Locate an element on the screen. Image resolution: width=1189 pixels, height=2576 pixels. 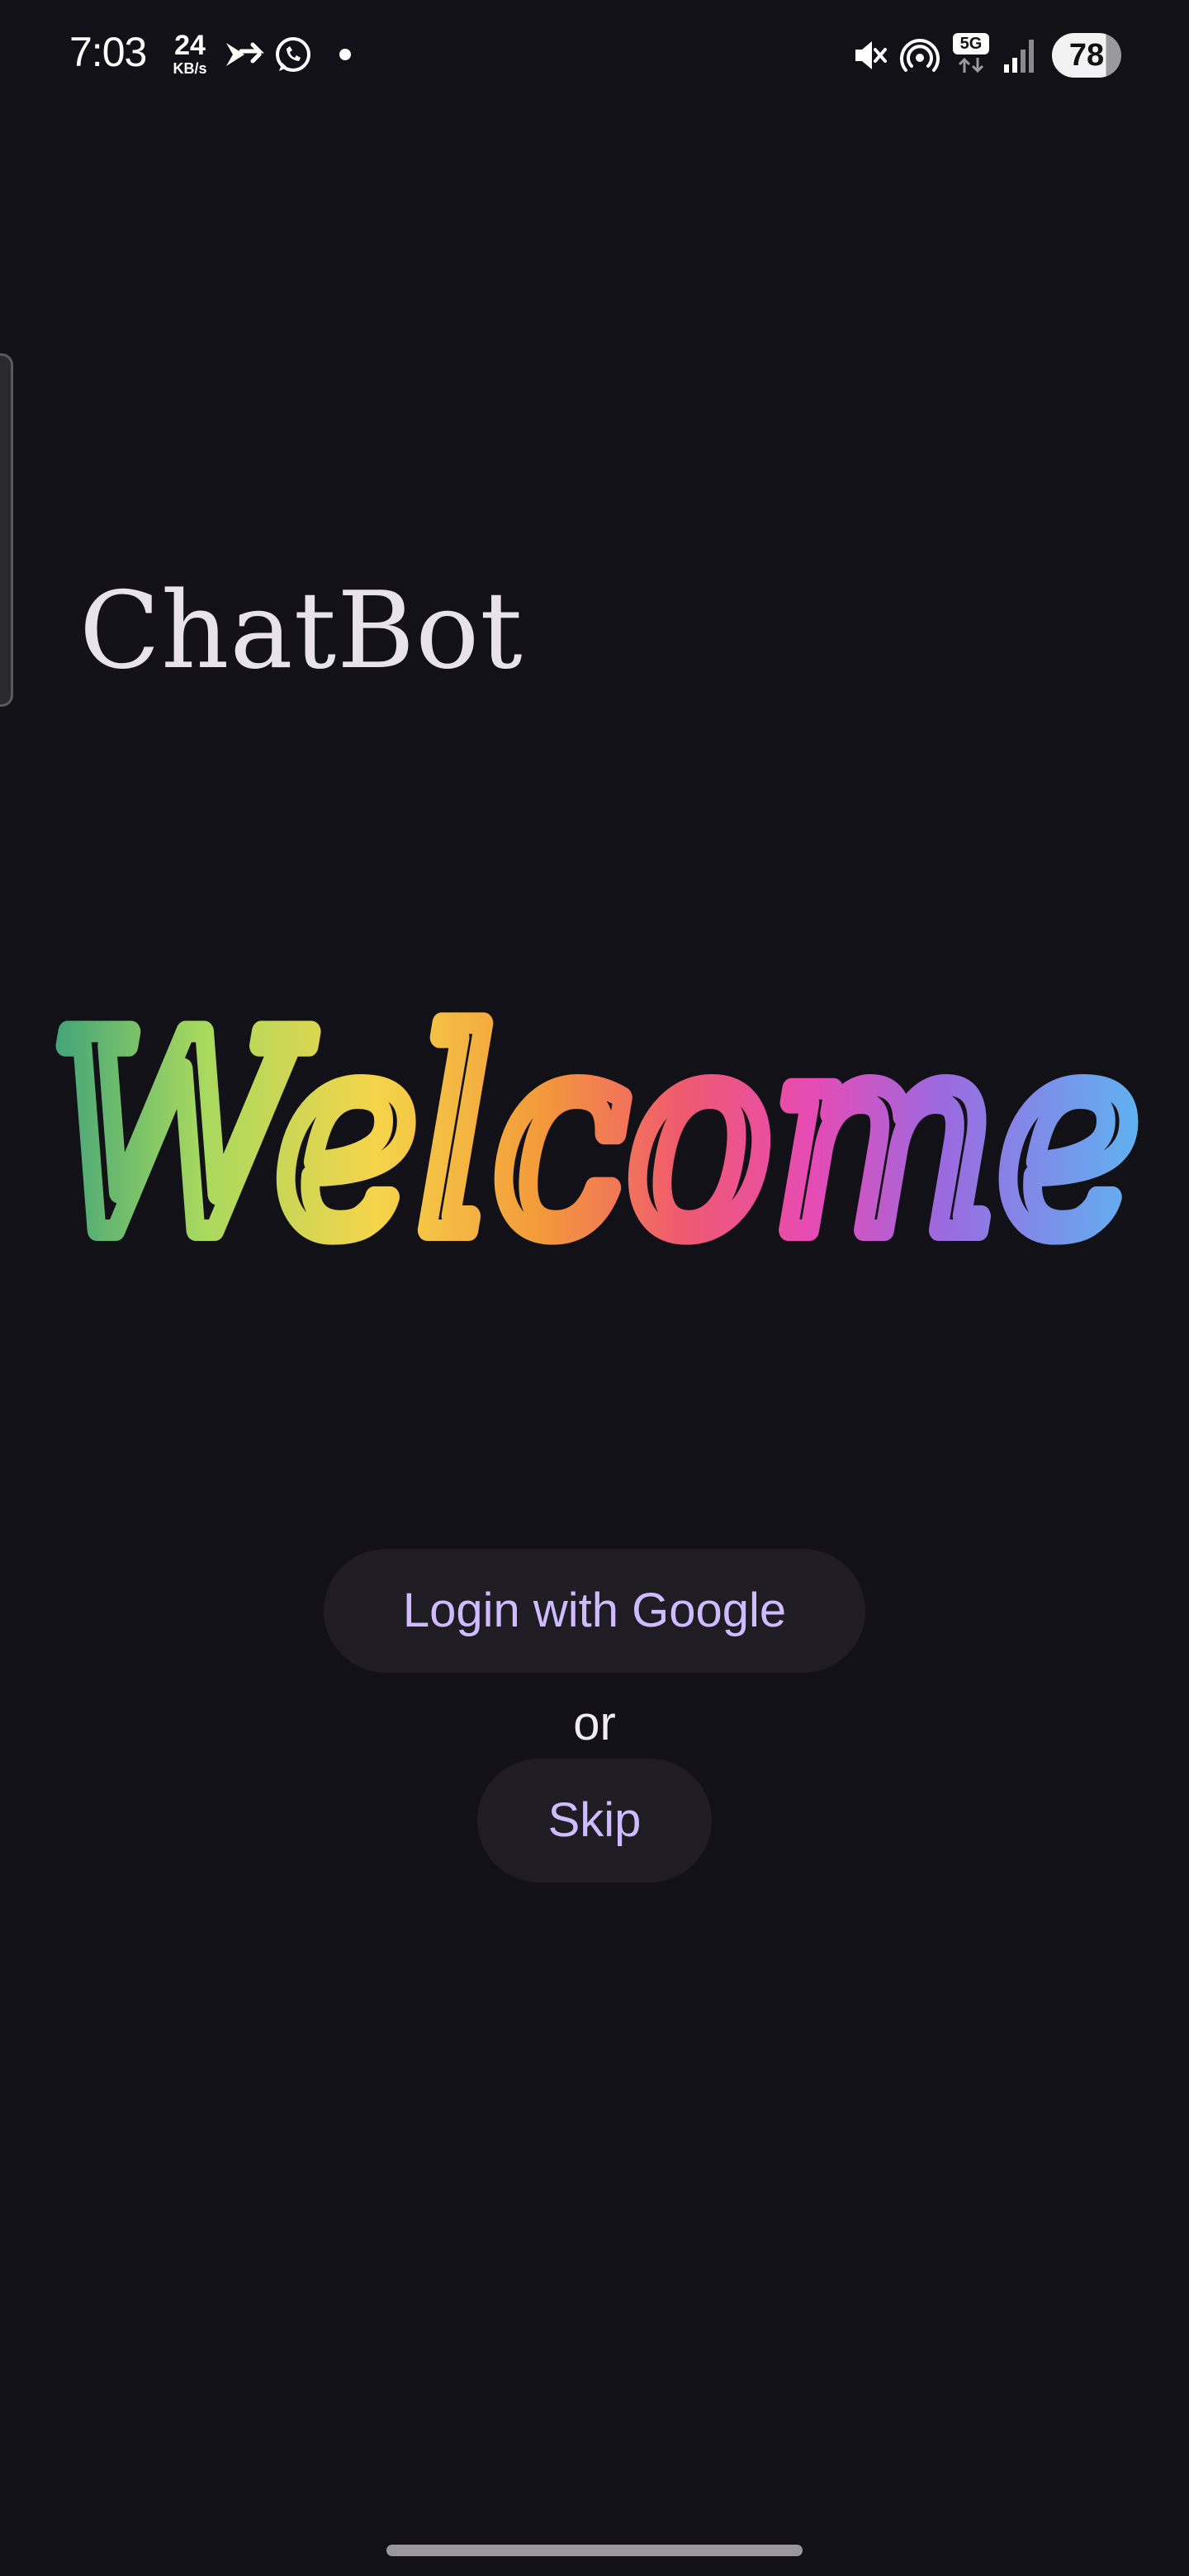
app-title: ChatBot is located at coordinates (301, 631).